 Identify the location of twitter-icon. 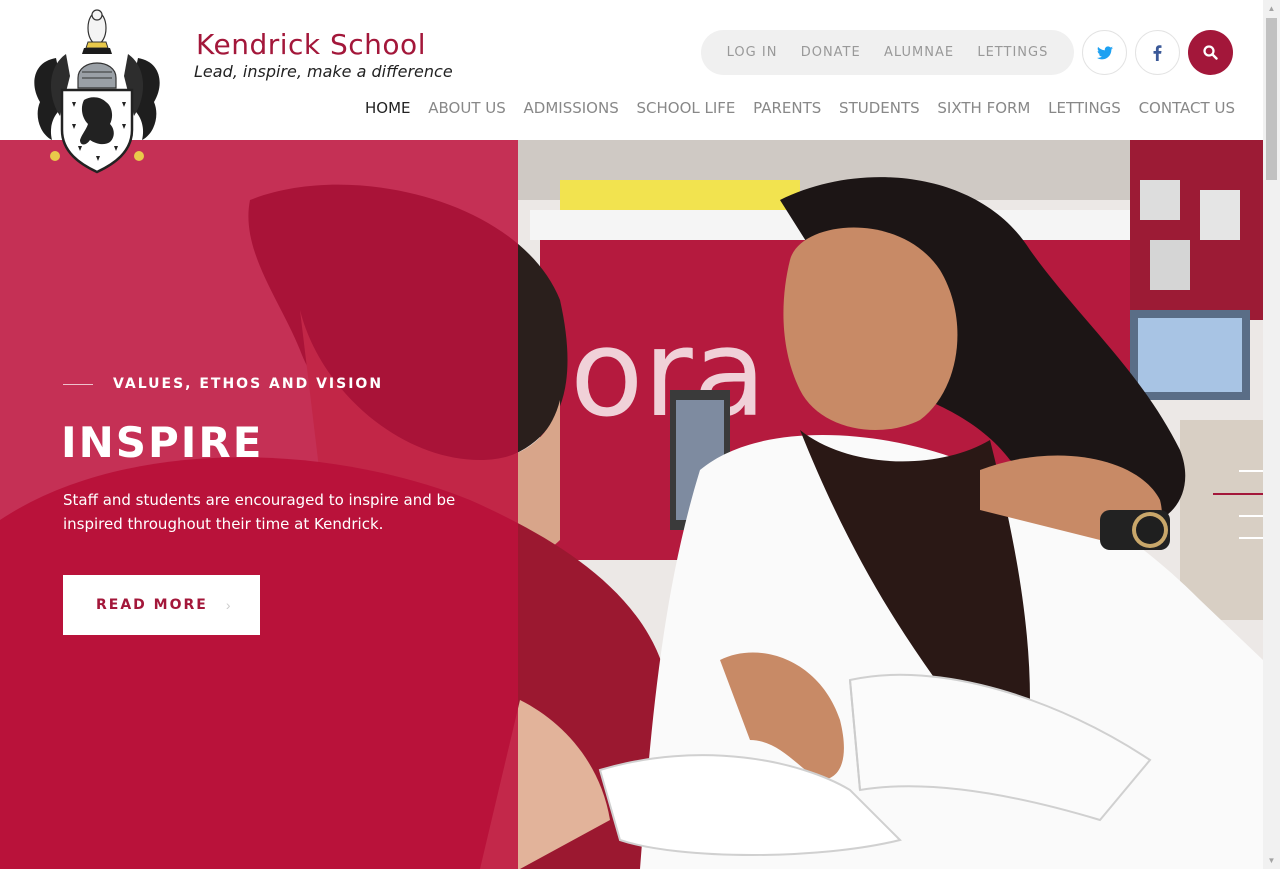
(1104, 52).